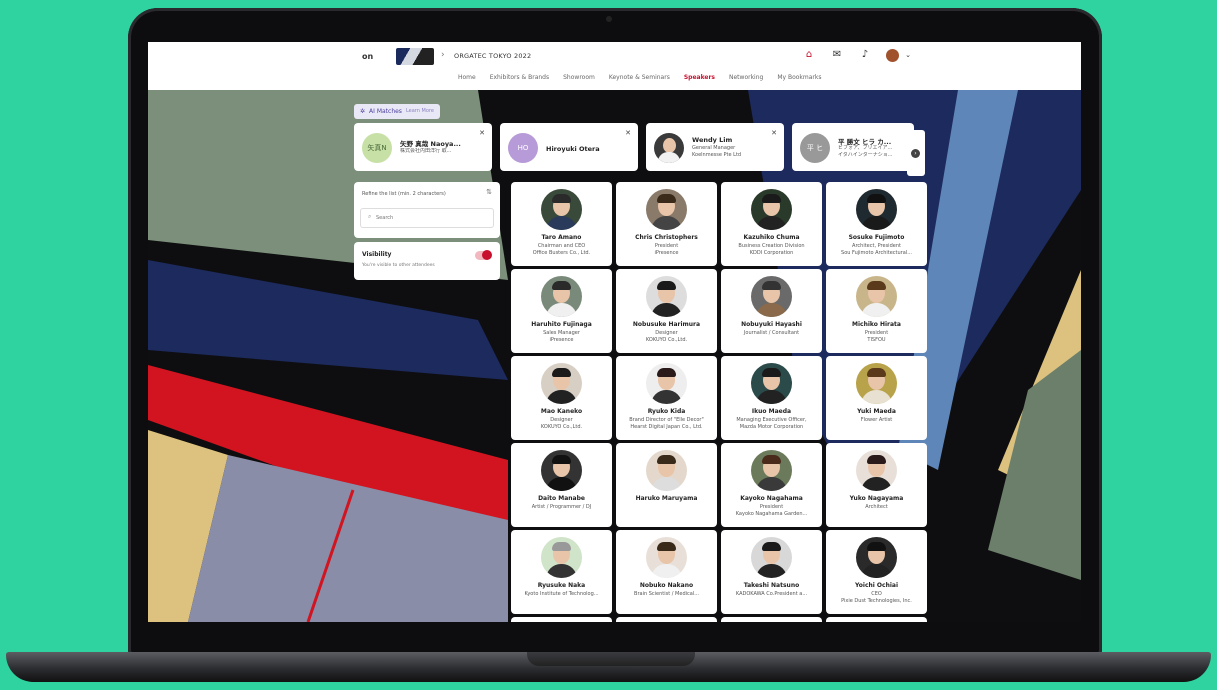  What do you see at coordinates (799, 77) in the screenshot?
I see `nav-bookmarks: My Bookmarks` at bounding box center [799, 77].